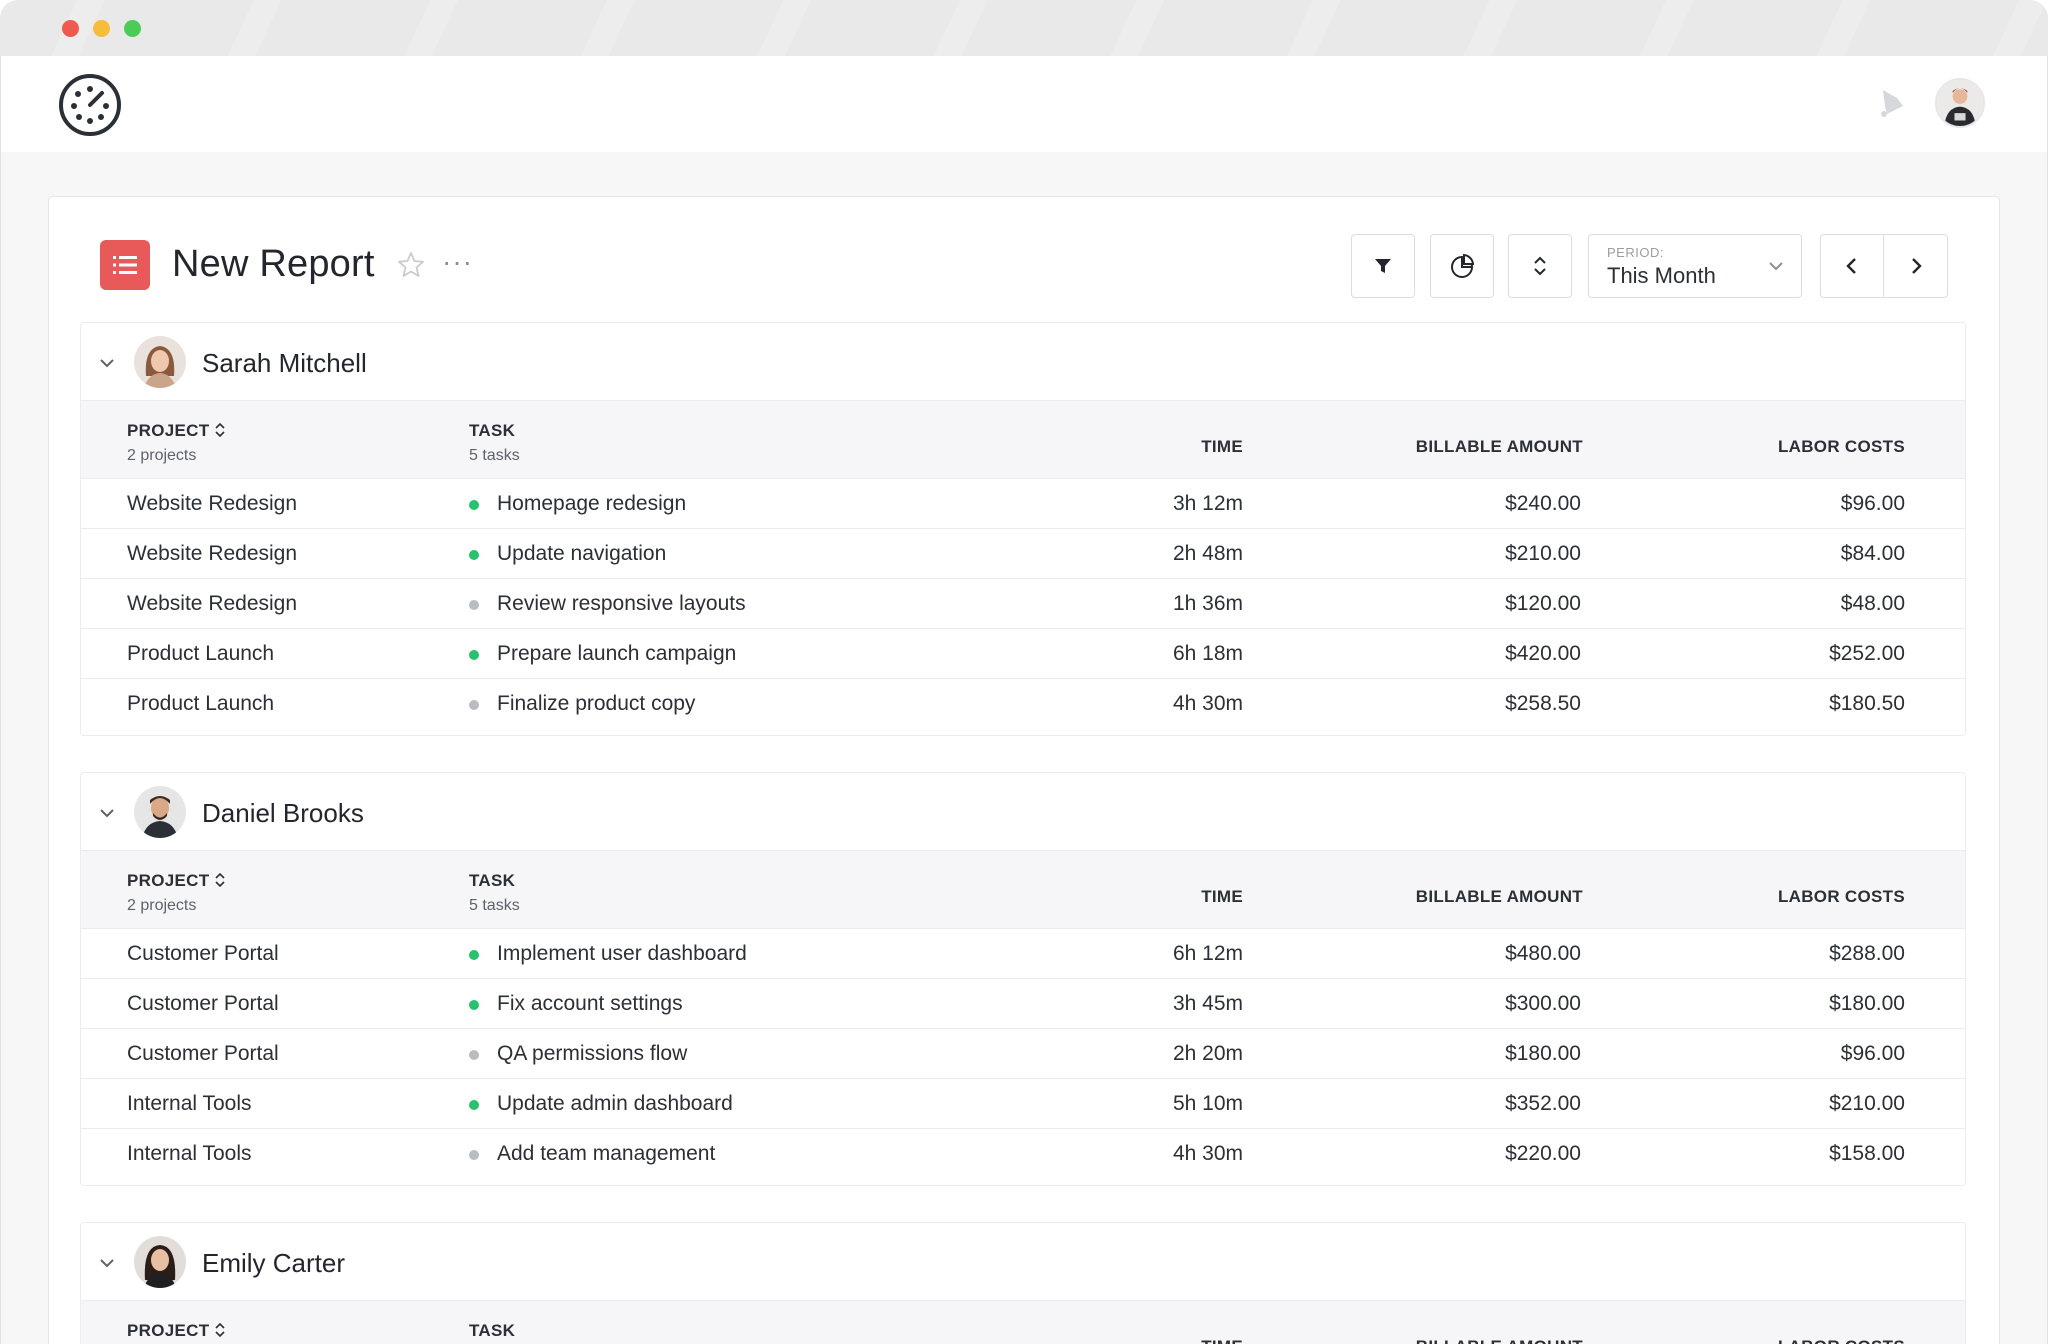 The height and width of the screenshot is (1344, 2048). I want to click on chevron-right-icon, so click(1916, 266).